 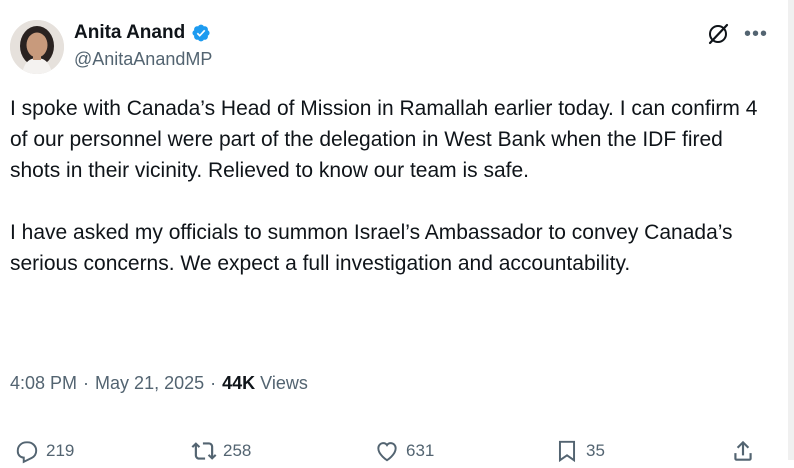 I want to click on tweet-time: 4:08 PM, so click(x=43, y=383).